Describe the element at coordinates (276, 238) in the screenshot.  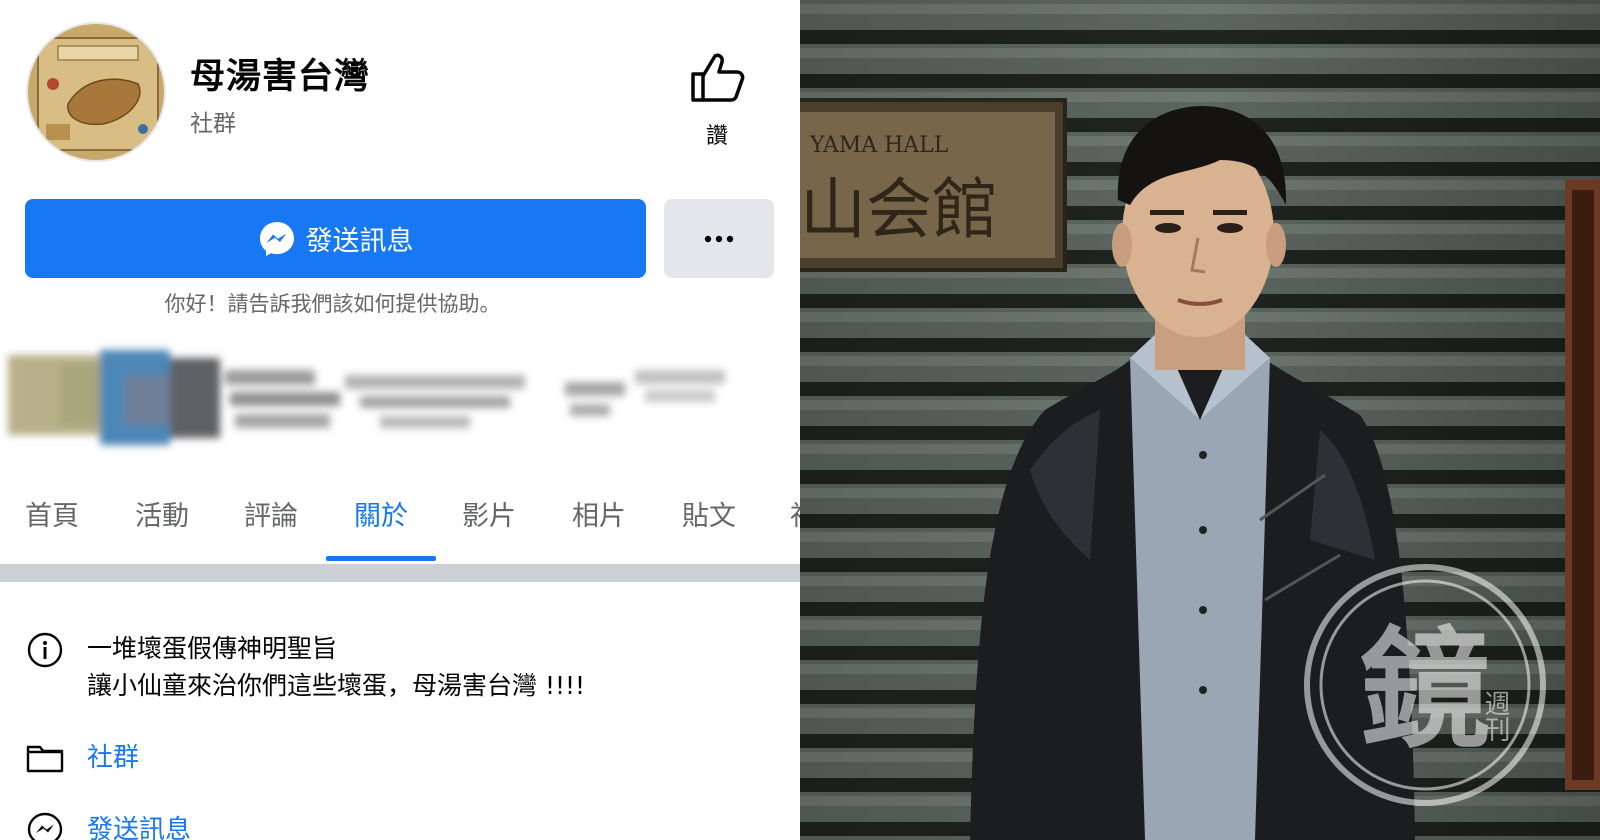
I see `messenger-icon` at that location.